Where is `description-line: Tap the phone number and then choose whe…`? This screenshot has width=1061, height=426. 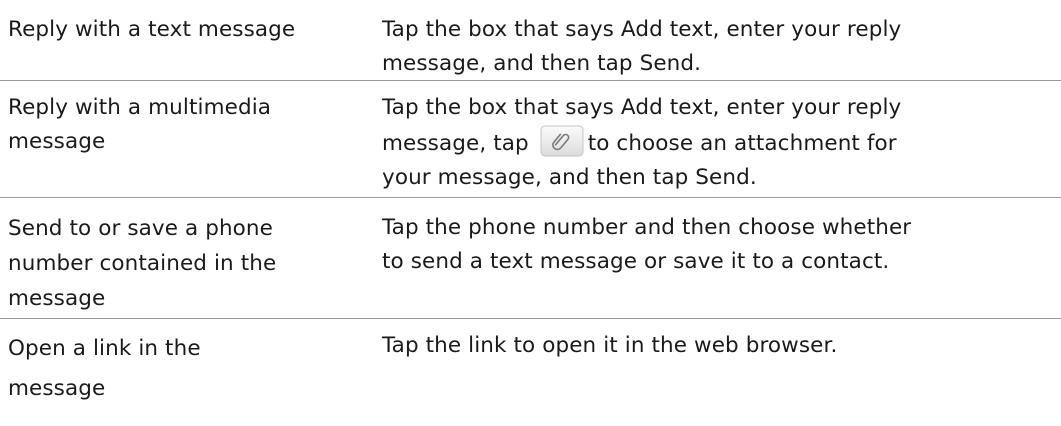
description-line: Tap the phone number and then choose whe… is located at coordinates (647, 227).